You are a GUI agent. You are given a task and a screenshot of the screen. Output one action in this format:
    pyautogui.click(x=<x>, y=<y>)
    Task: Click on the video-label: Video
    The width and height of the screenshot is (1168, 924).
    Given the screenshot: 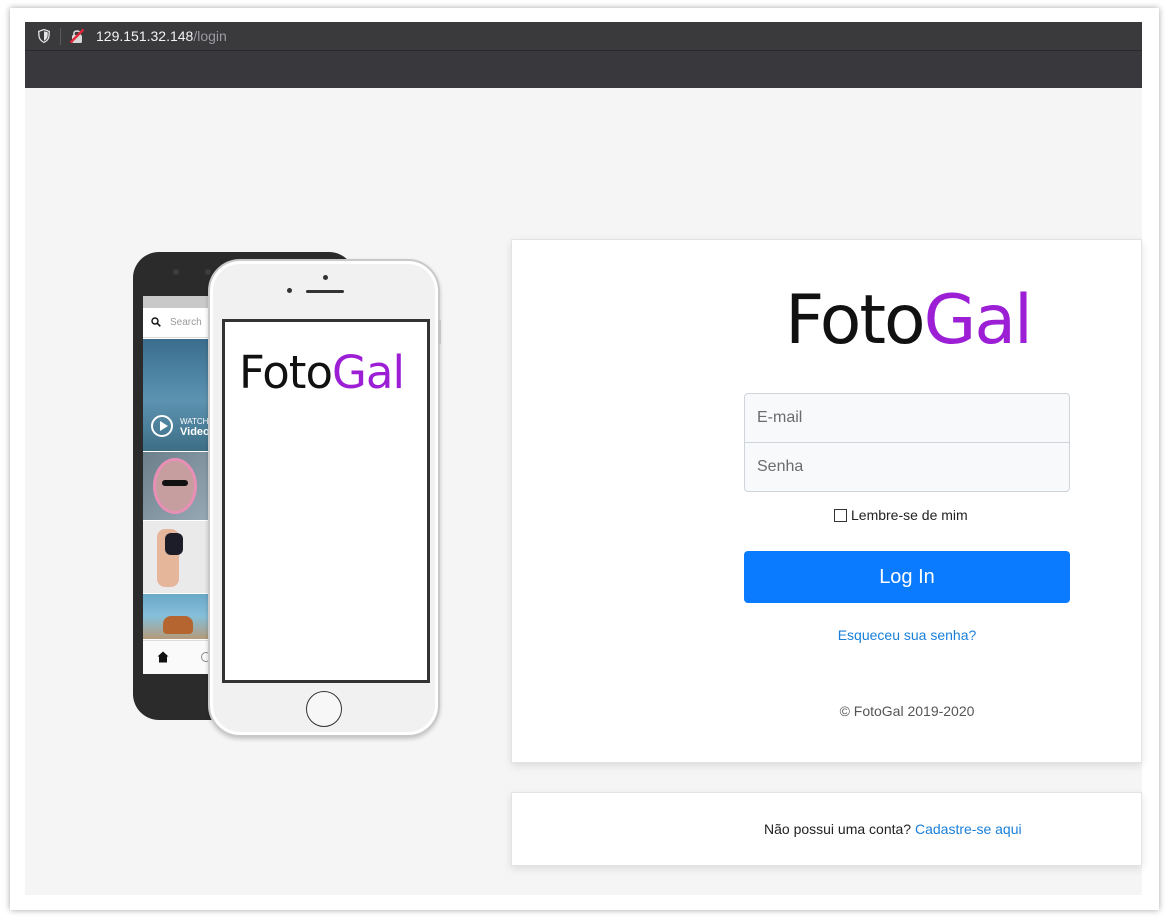 What is the action you would take?
    pyautogui.click(x=195, y=432)
    